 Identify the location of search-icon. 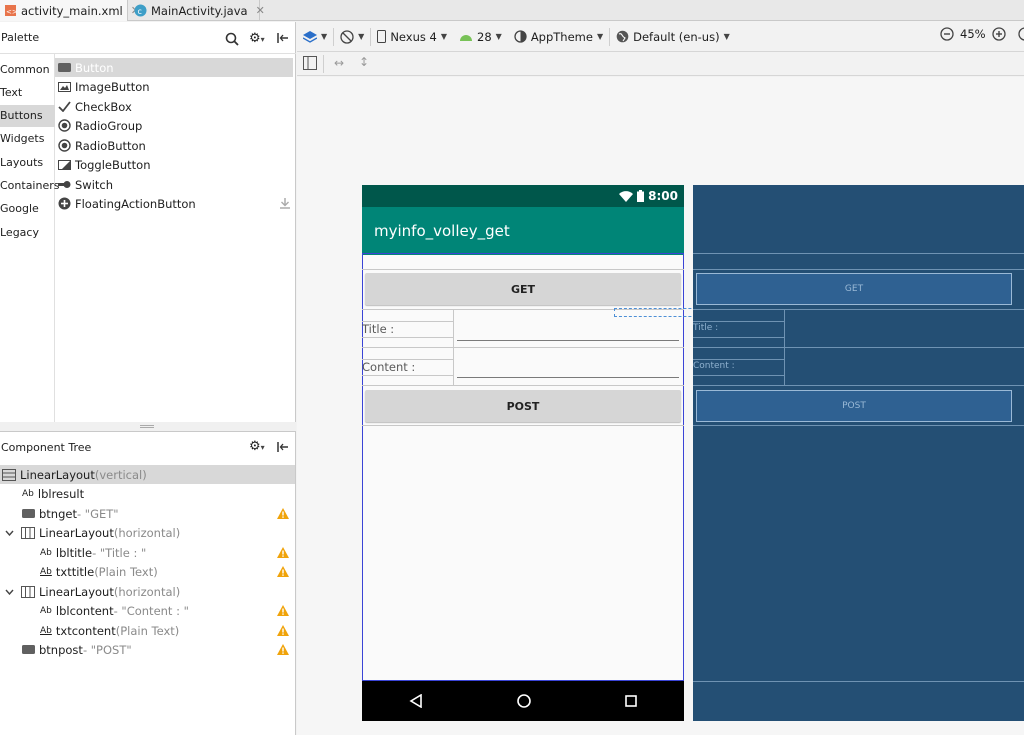
(232, 39).